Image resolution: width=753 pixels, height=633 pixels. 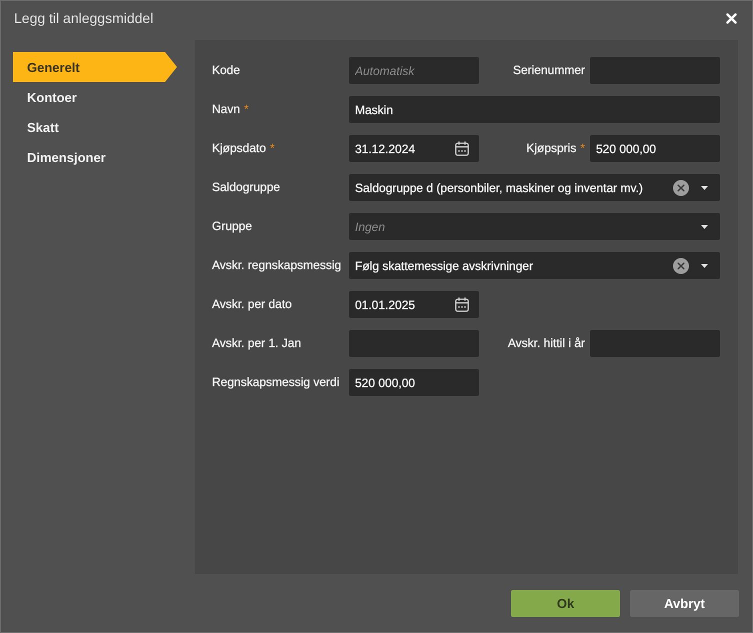 What do you see at coordinates (226, 69) in the screenshot?
I see `field-label: Kode` at bounding box center [226, 69].